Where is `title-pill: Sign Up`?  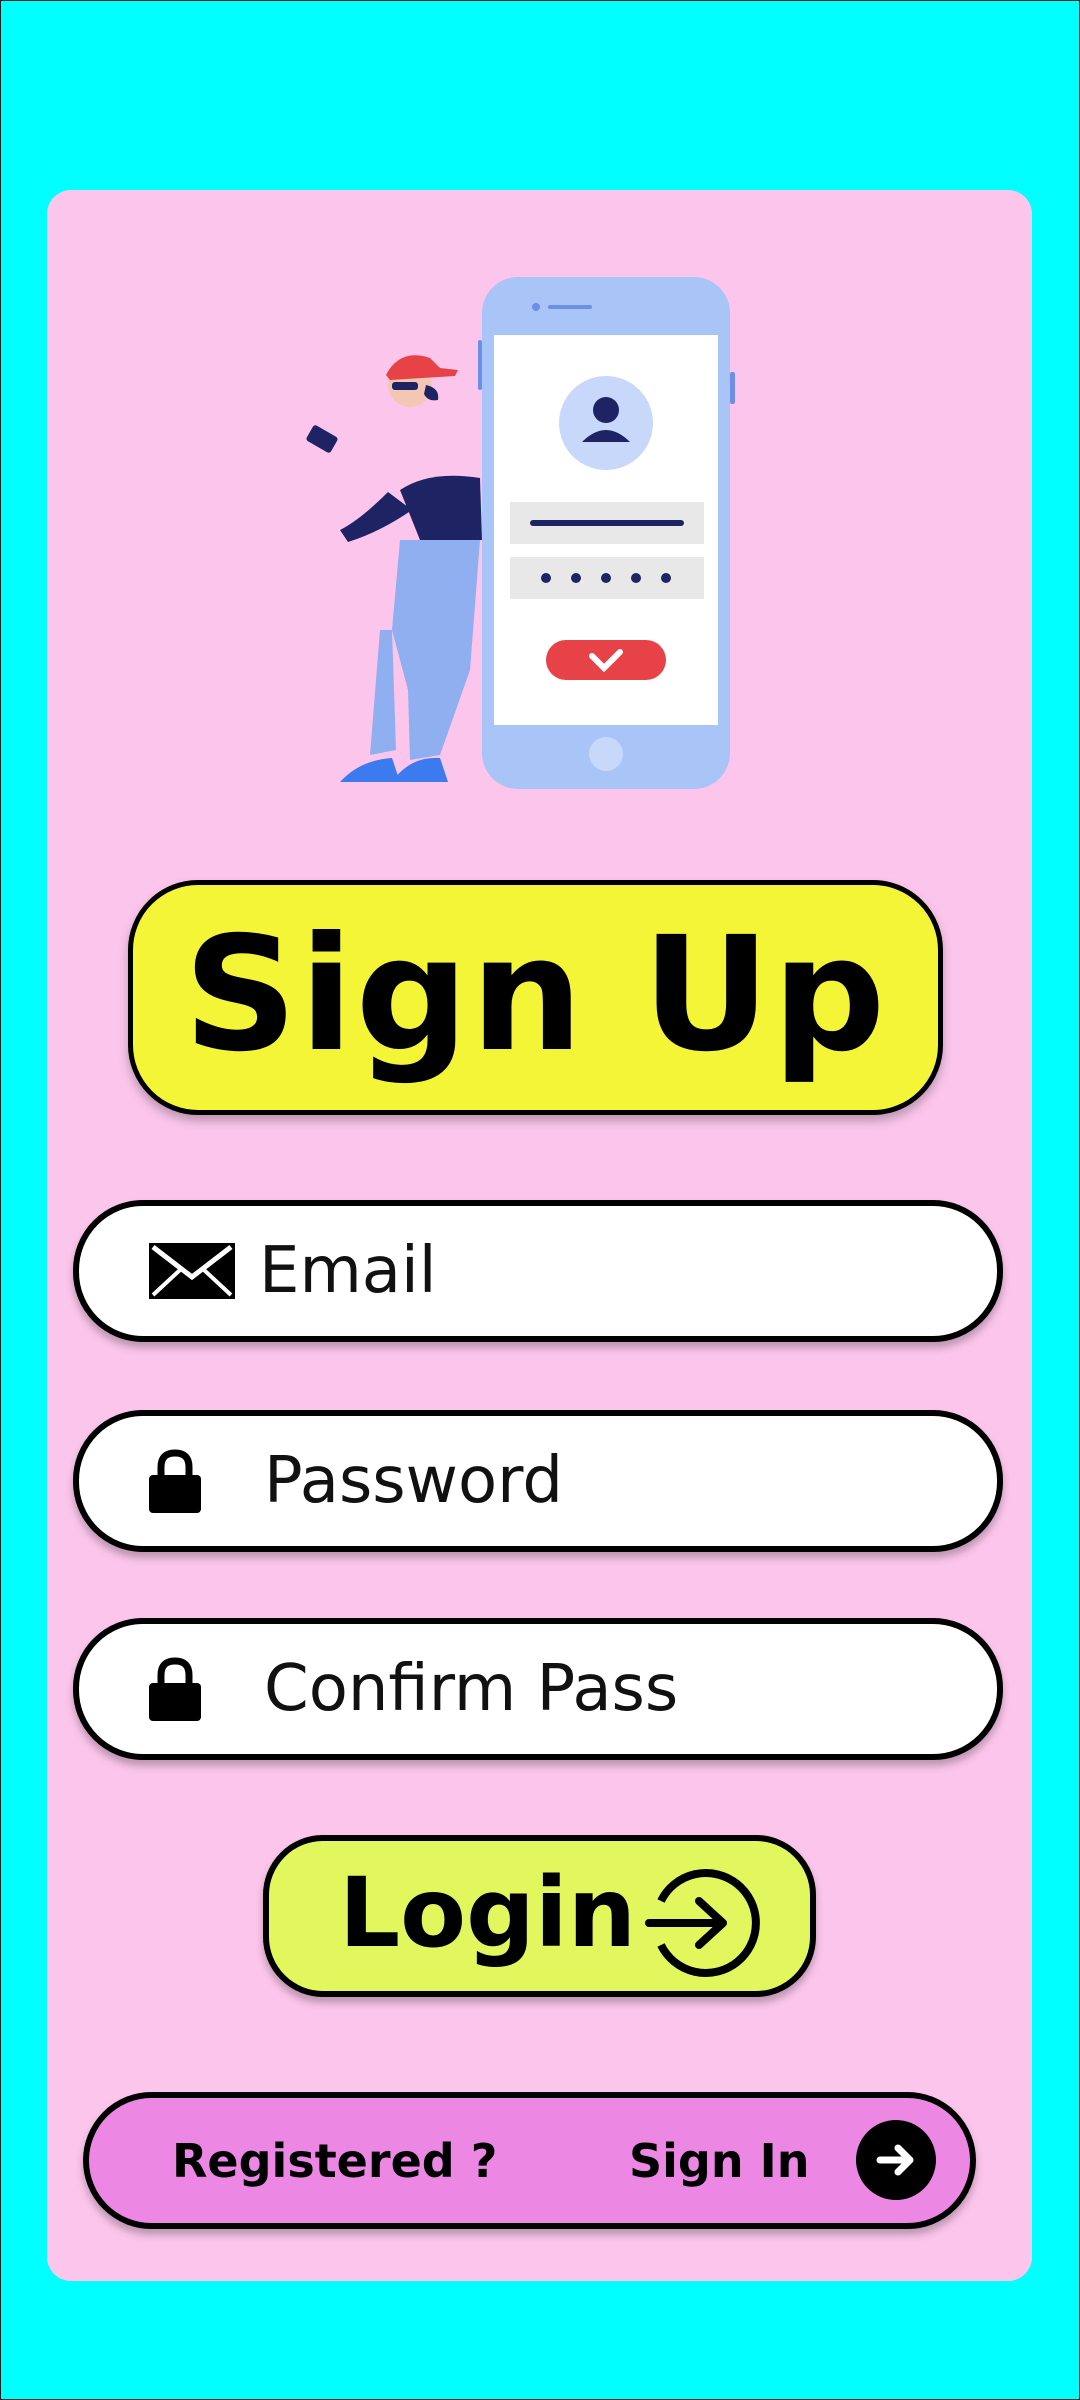
title-pill: Sign Up is located at coordinates (535, 997).